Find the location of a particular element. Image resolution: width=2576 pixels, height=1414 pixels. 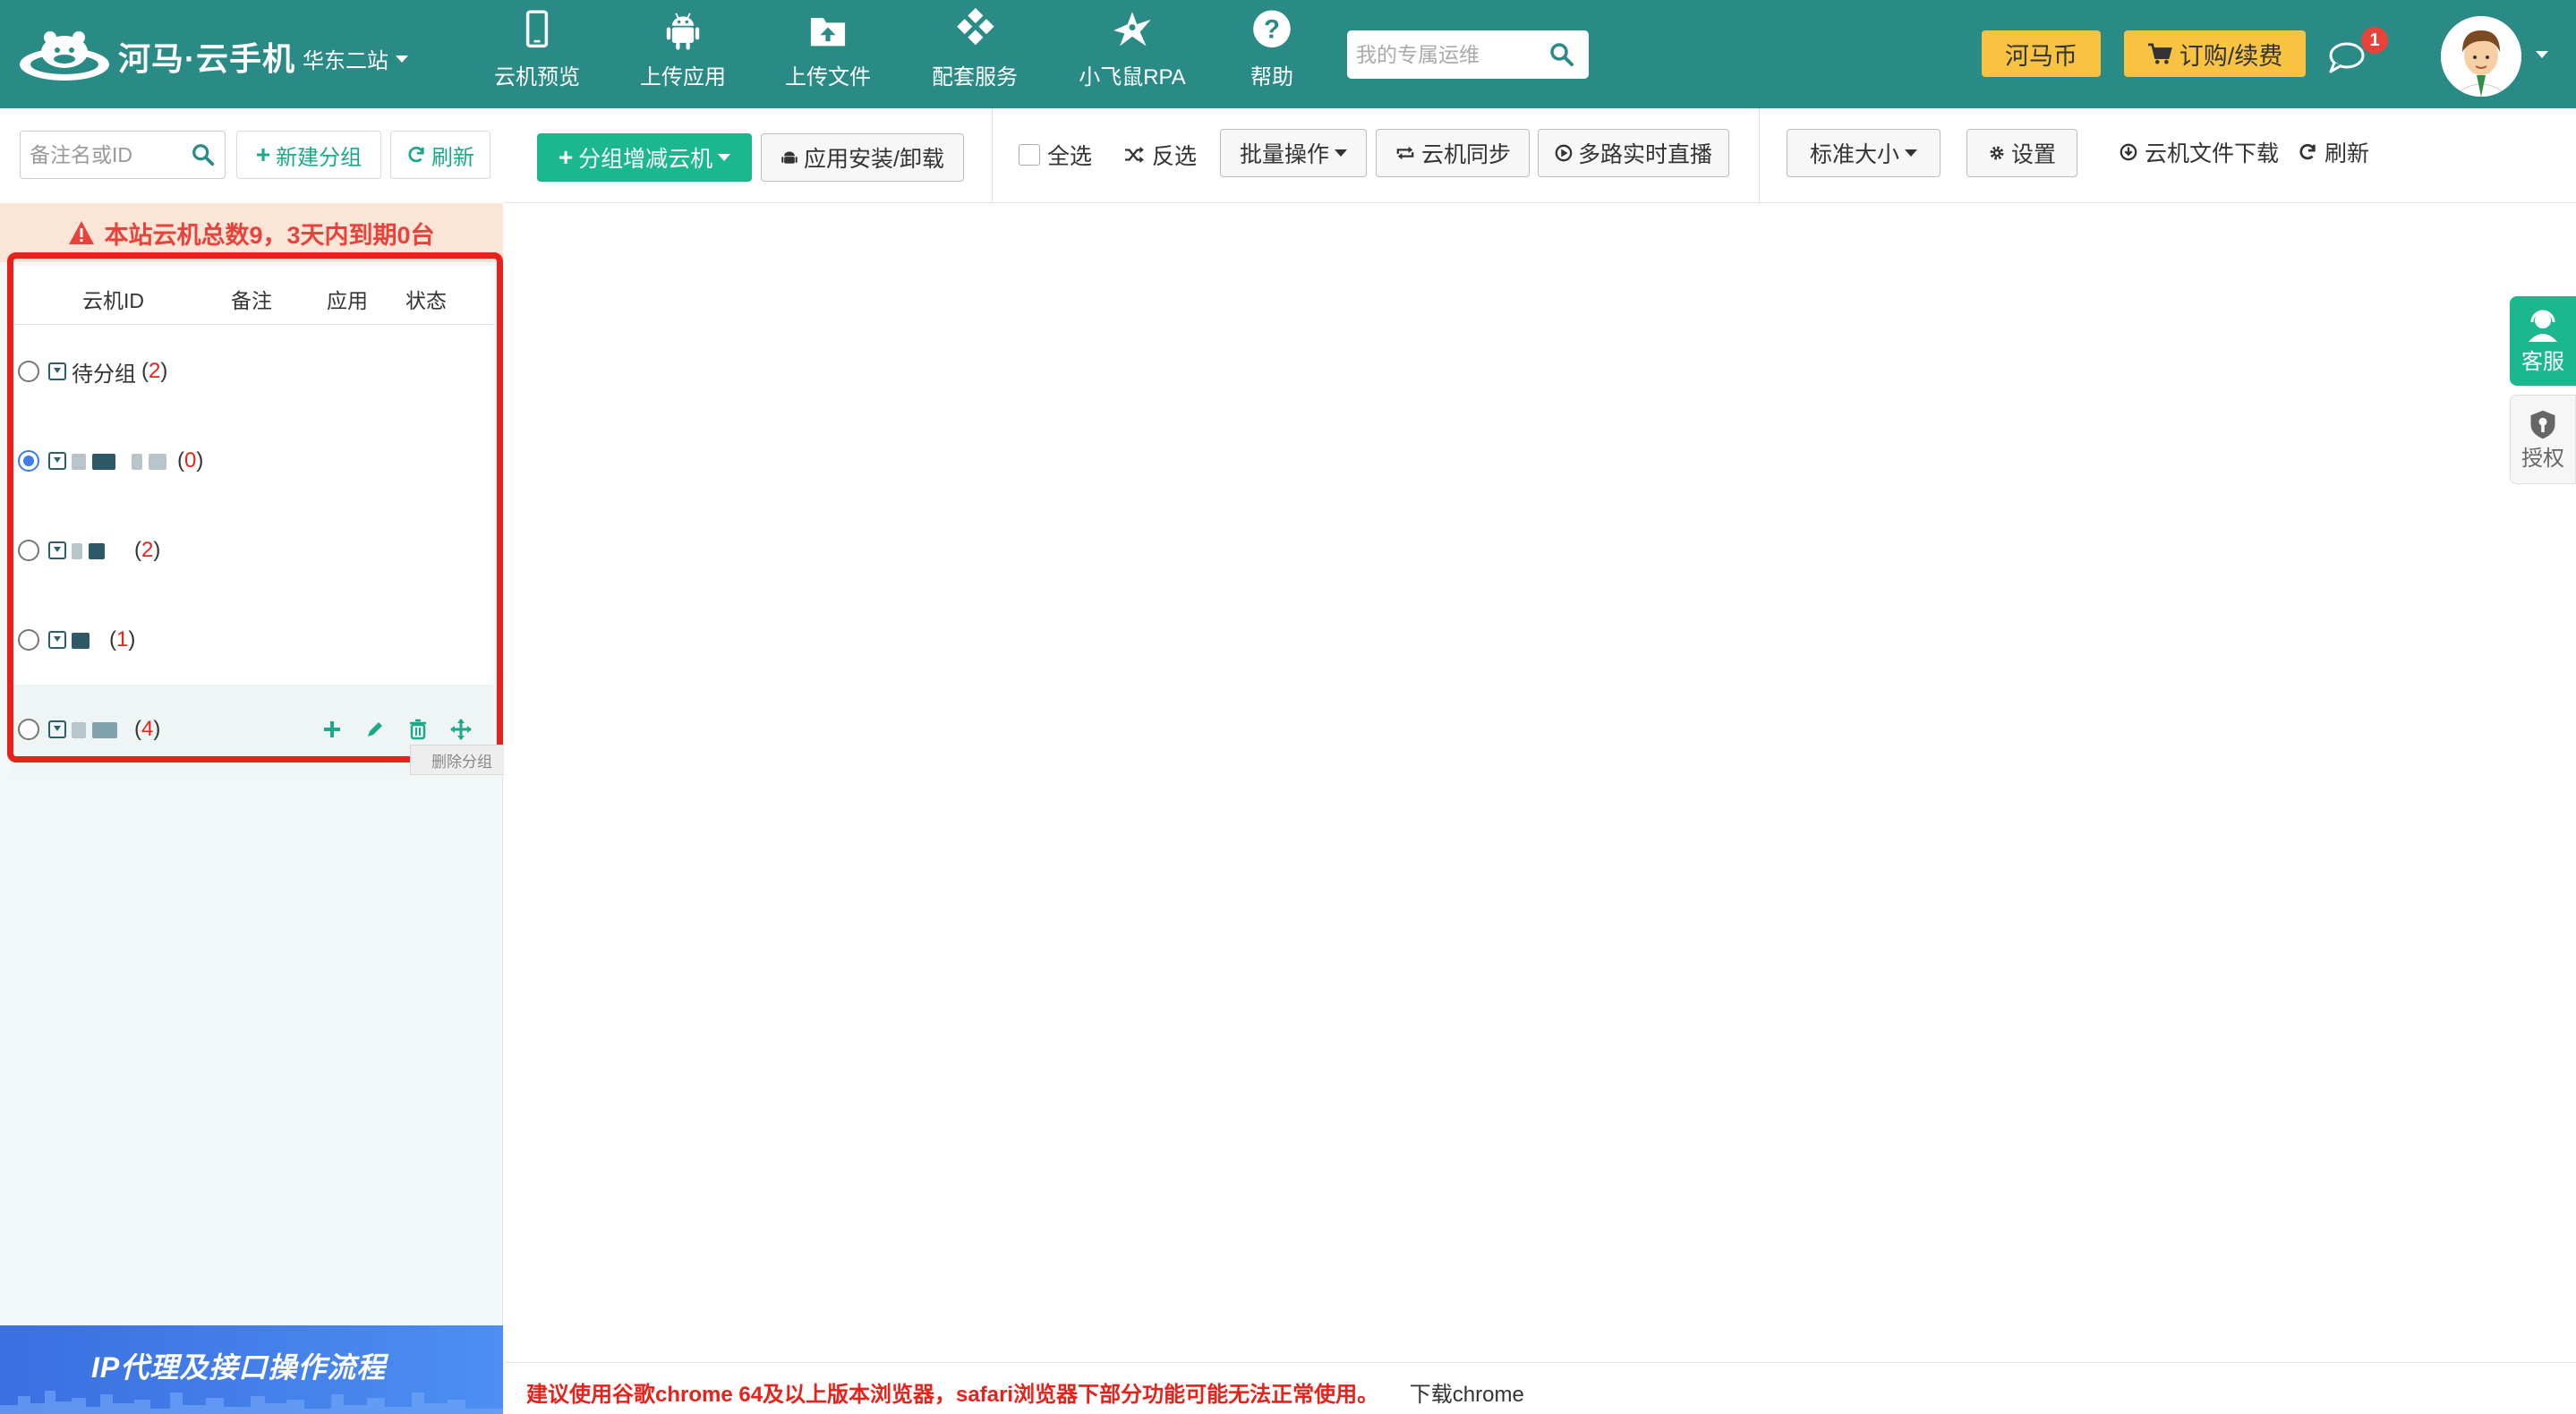

cart-icon is located at coordinates (2159, 53).